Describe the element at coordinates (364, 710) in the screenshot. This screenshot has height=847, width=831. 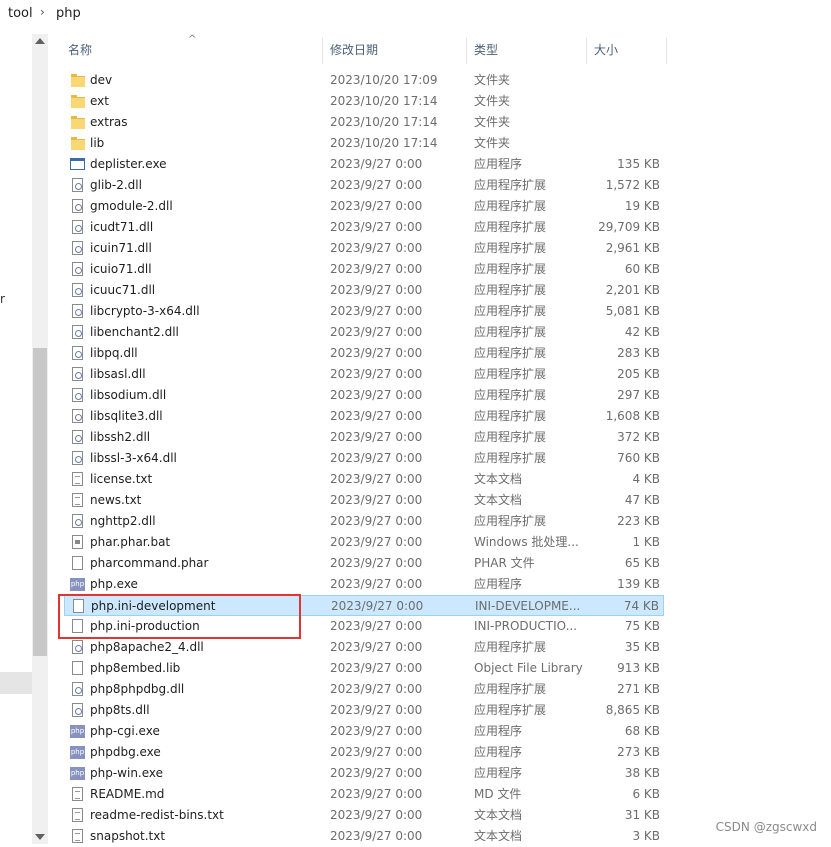
I see `file-row: php8ts.dll 2023/9/27 0:00 应用程序扩展 8,865 KB` at that location.